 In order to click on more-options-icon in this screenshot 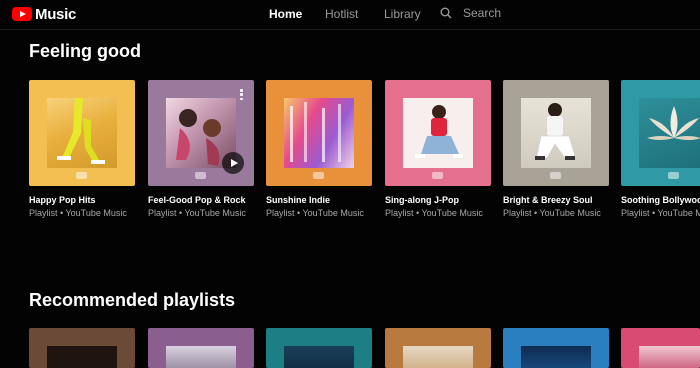, I will do `click(241, 94)`.